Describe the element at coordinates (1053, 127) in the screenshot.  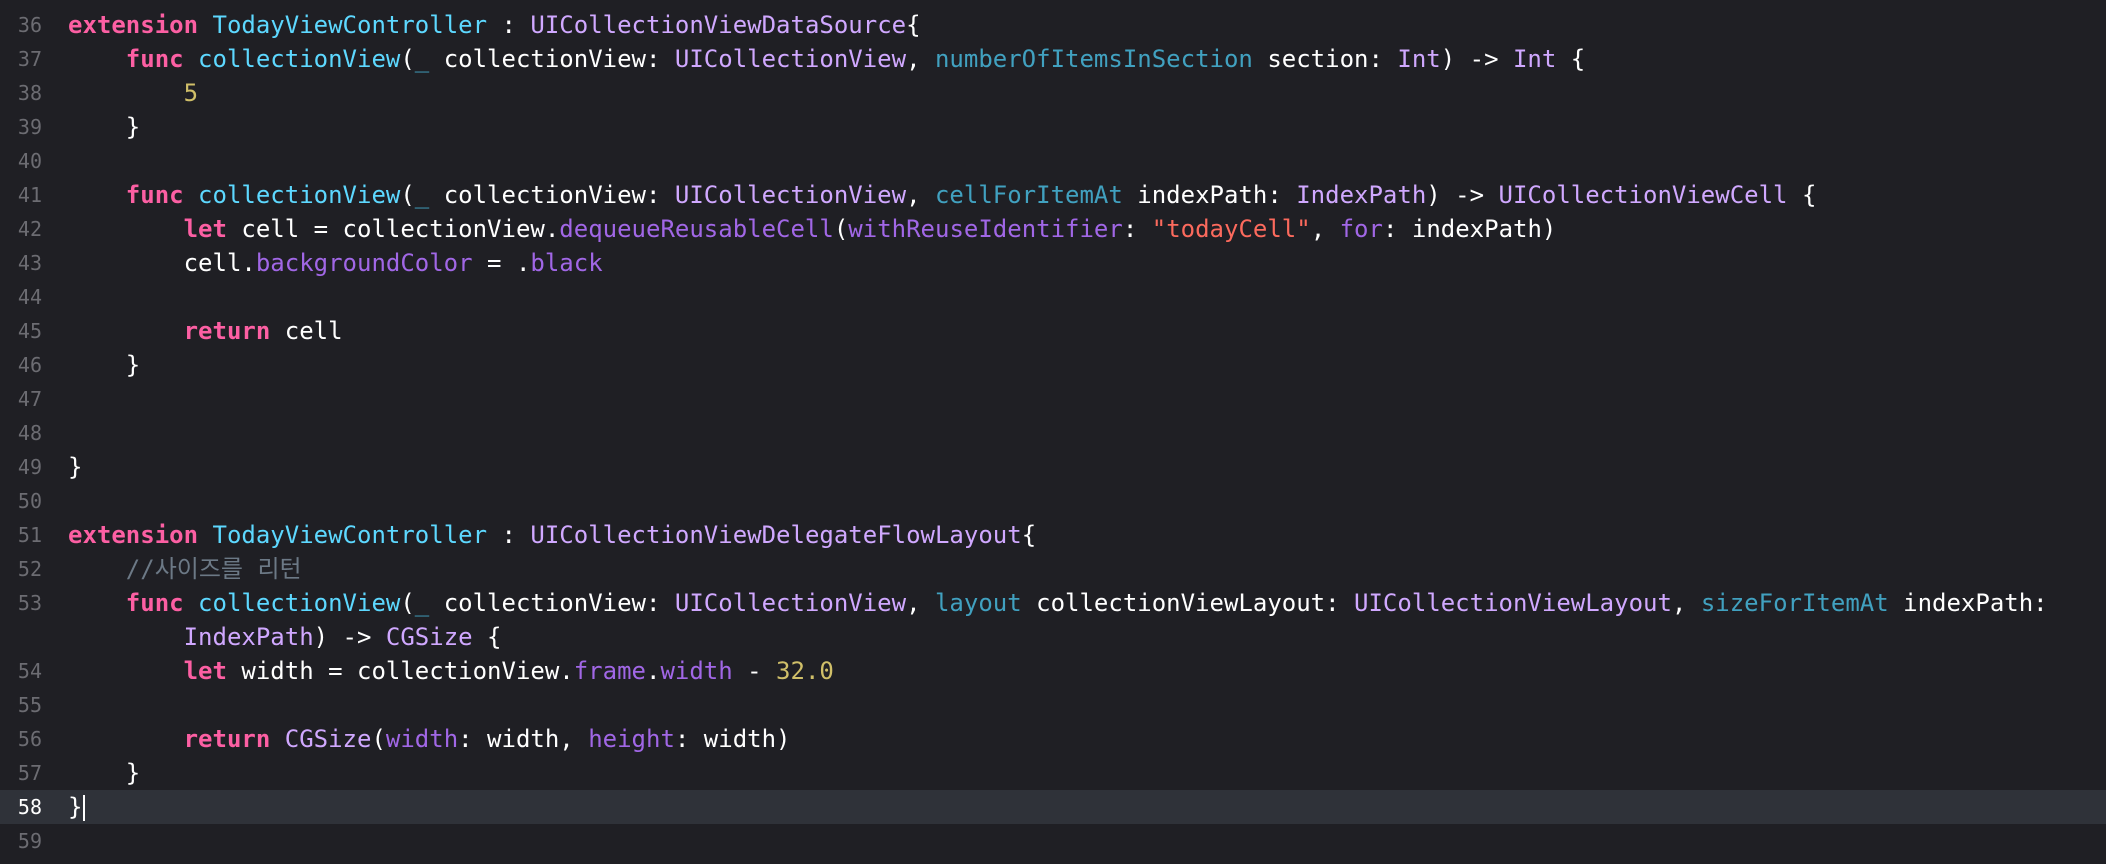
I see `code-line: 39 }` at that location.